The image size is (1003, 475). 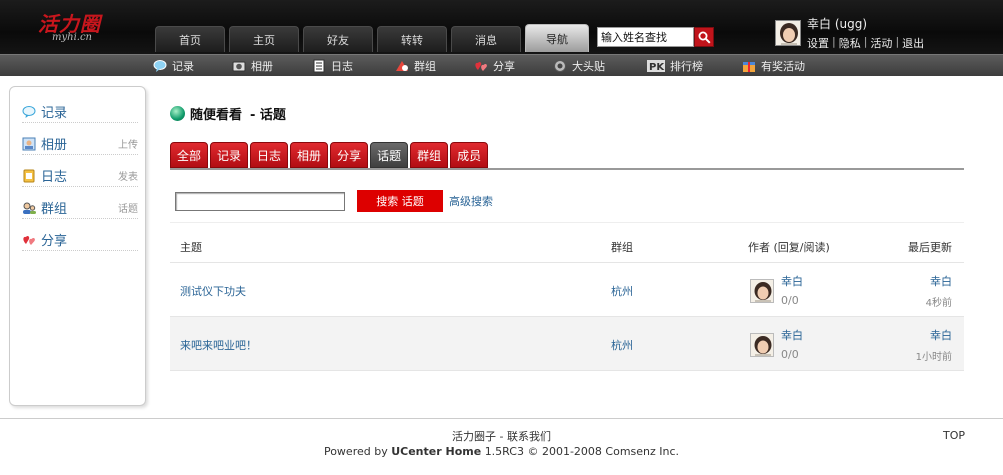 I want to click on footer-divider, so click(x=501, y=418).